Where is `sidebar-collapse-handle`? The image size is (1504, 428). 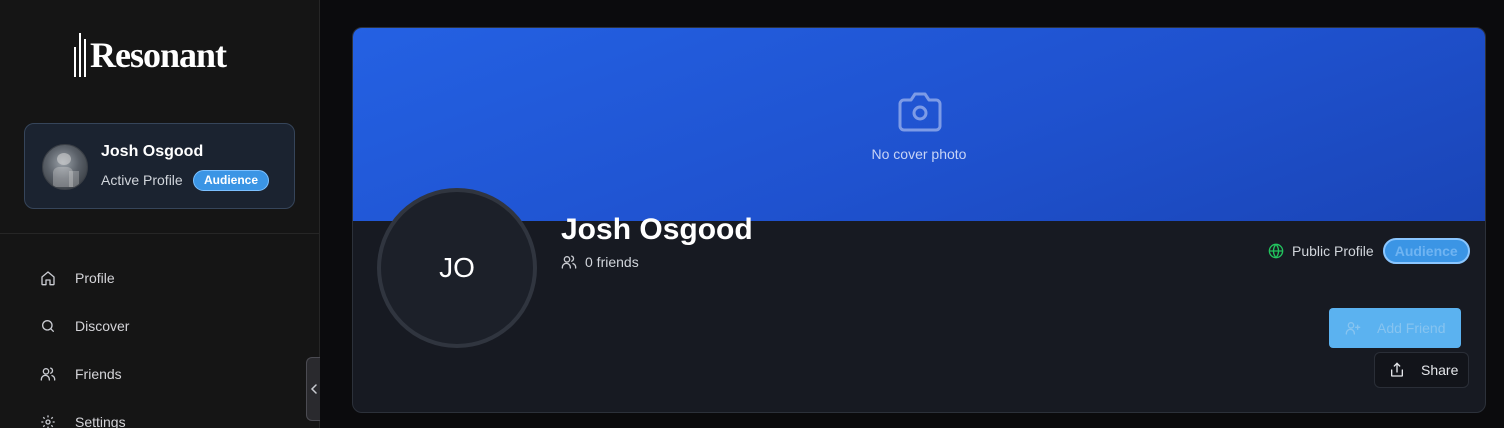
sidebar-collapse-handle is located at coordinates (313, 389).